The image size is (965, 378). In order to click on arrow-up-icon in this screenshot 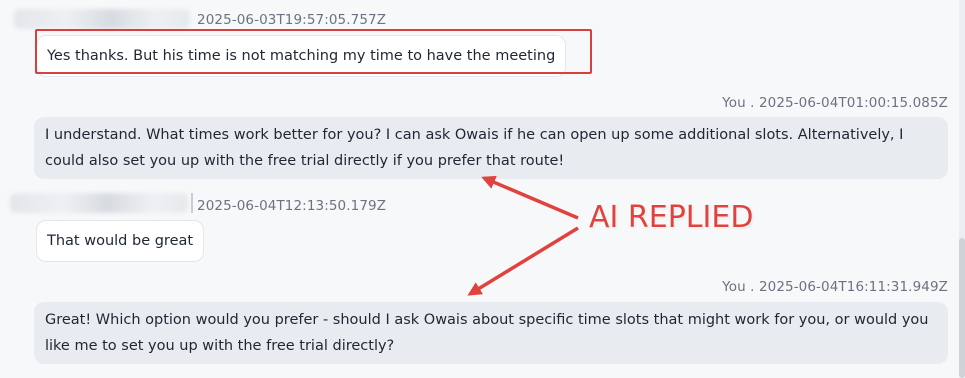, I will do `click(530, 197)`.